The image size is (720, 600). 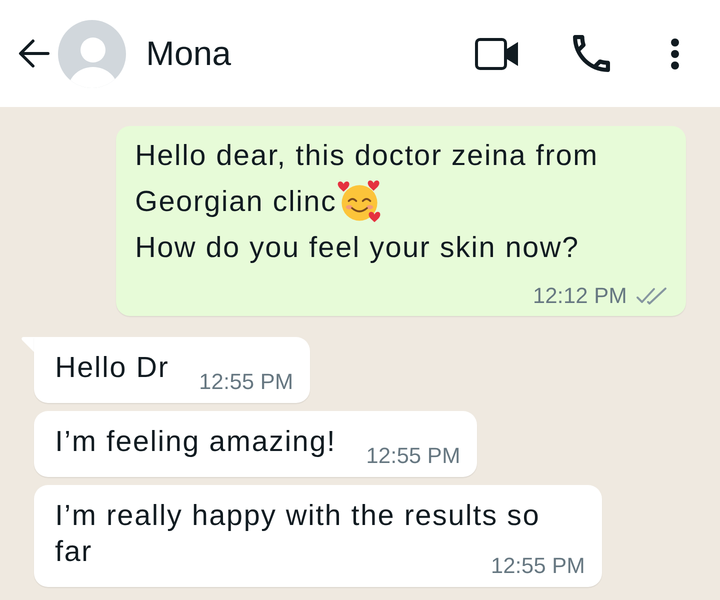 What do you see at coordinates (366, 156) in the screenshot?
I see `message-text: Hello dear, this doctor zeina from` at bounding box center [366, 156].